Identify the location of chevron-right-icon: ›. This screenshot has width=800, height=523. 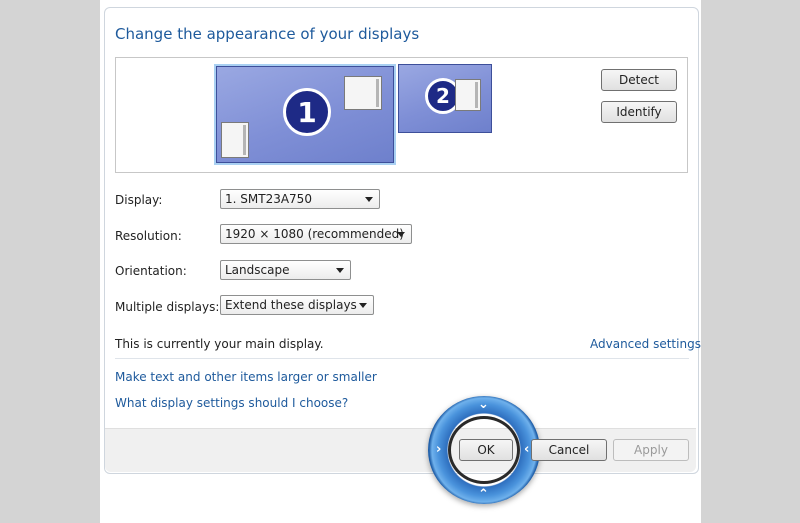
(439, 449).